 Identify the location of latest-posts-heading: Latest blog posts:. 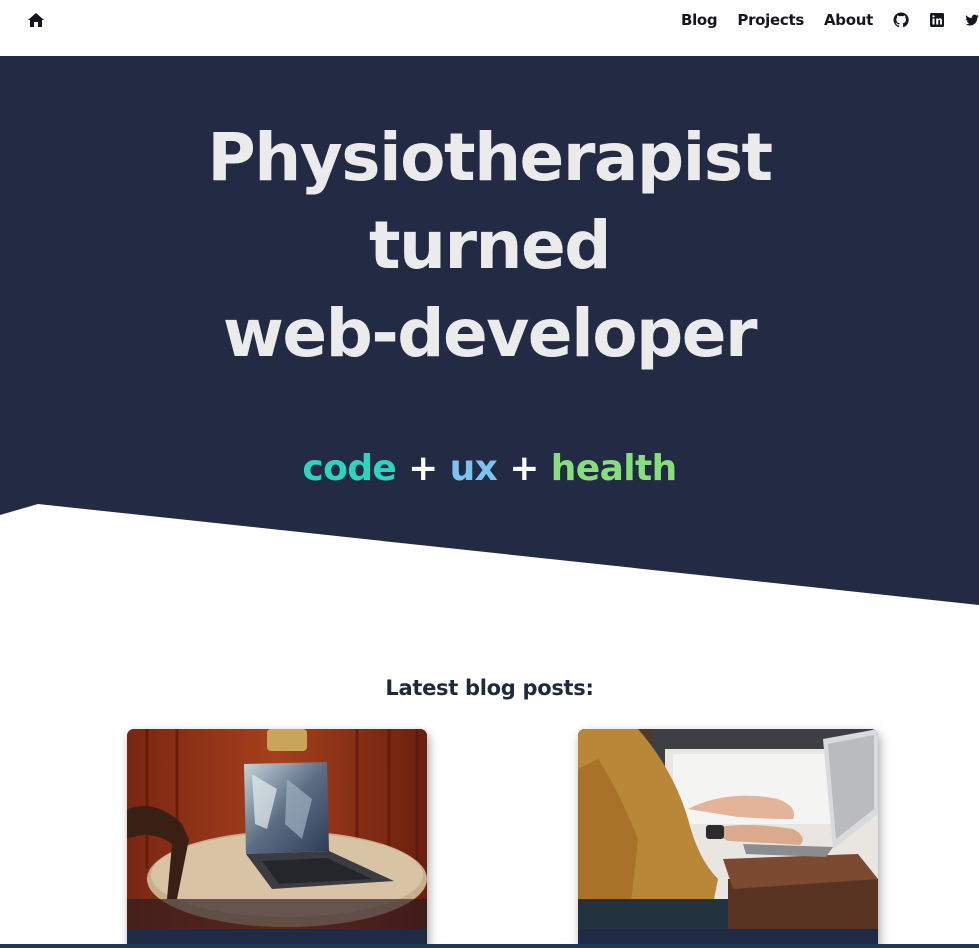
(489, 688).